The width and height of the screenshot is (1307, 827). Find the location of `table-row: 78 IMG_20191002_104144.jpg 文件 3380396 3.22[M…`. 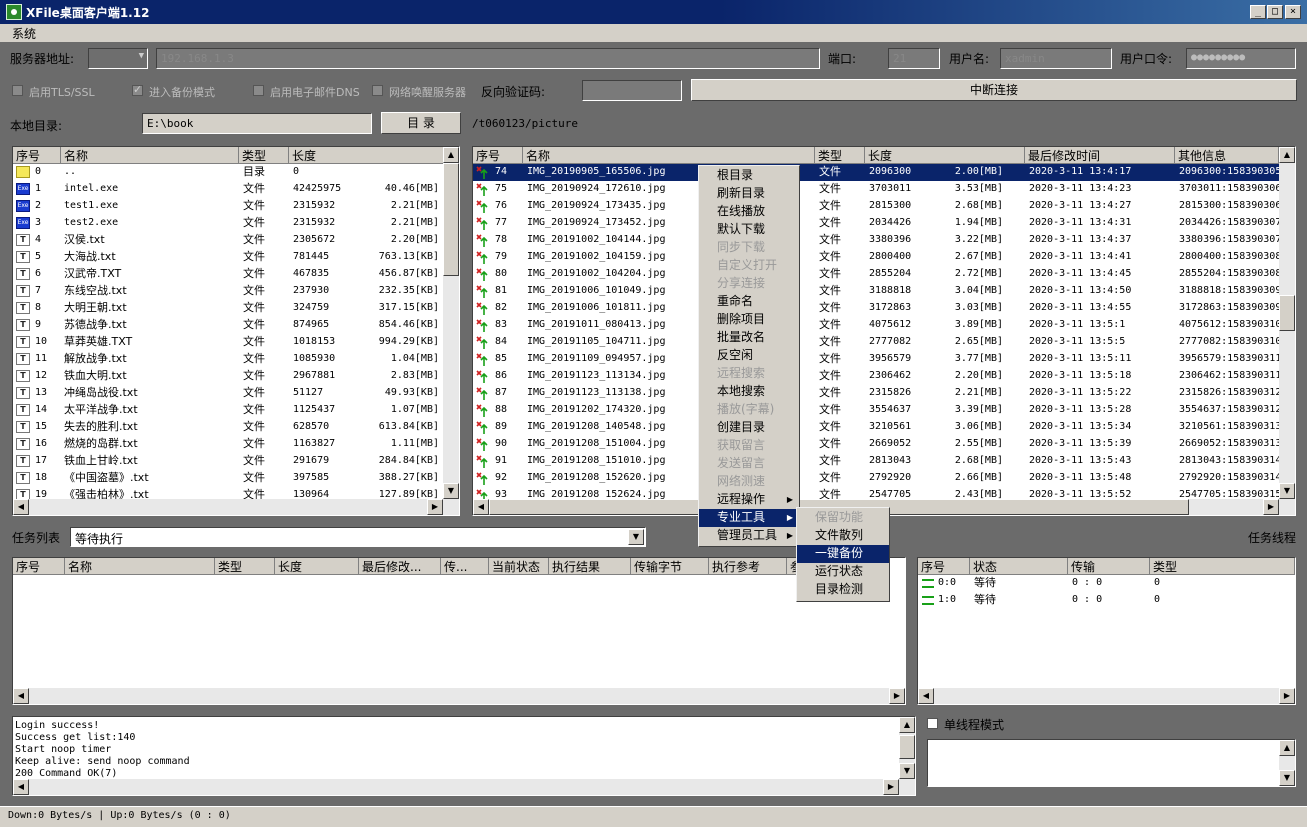

table-row: 78 IMG_20191002_104144.jpg 文件 3380396 3.22[M… is located at coordinates (876, 240).